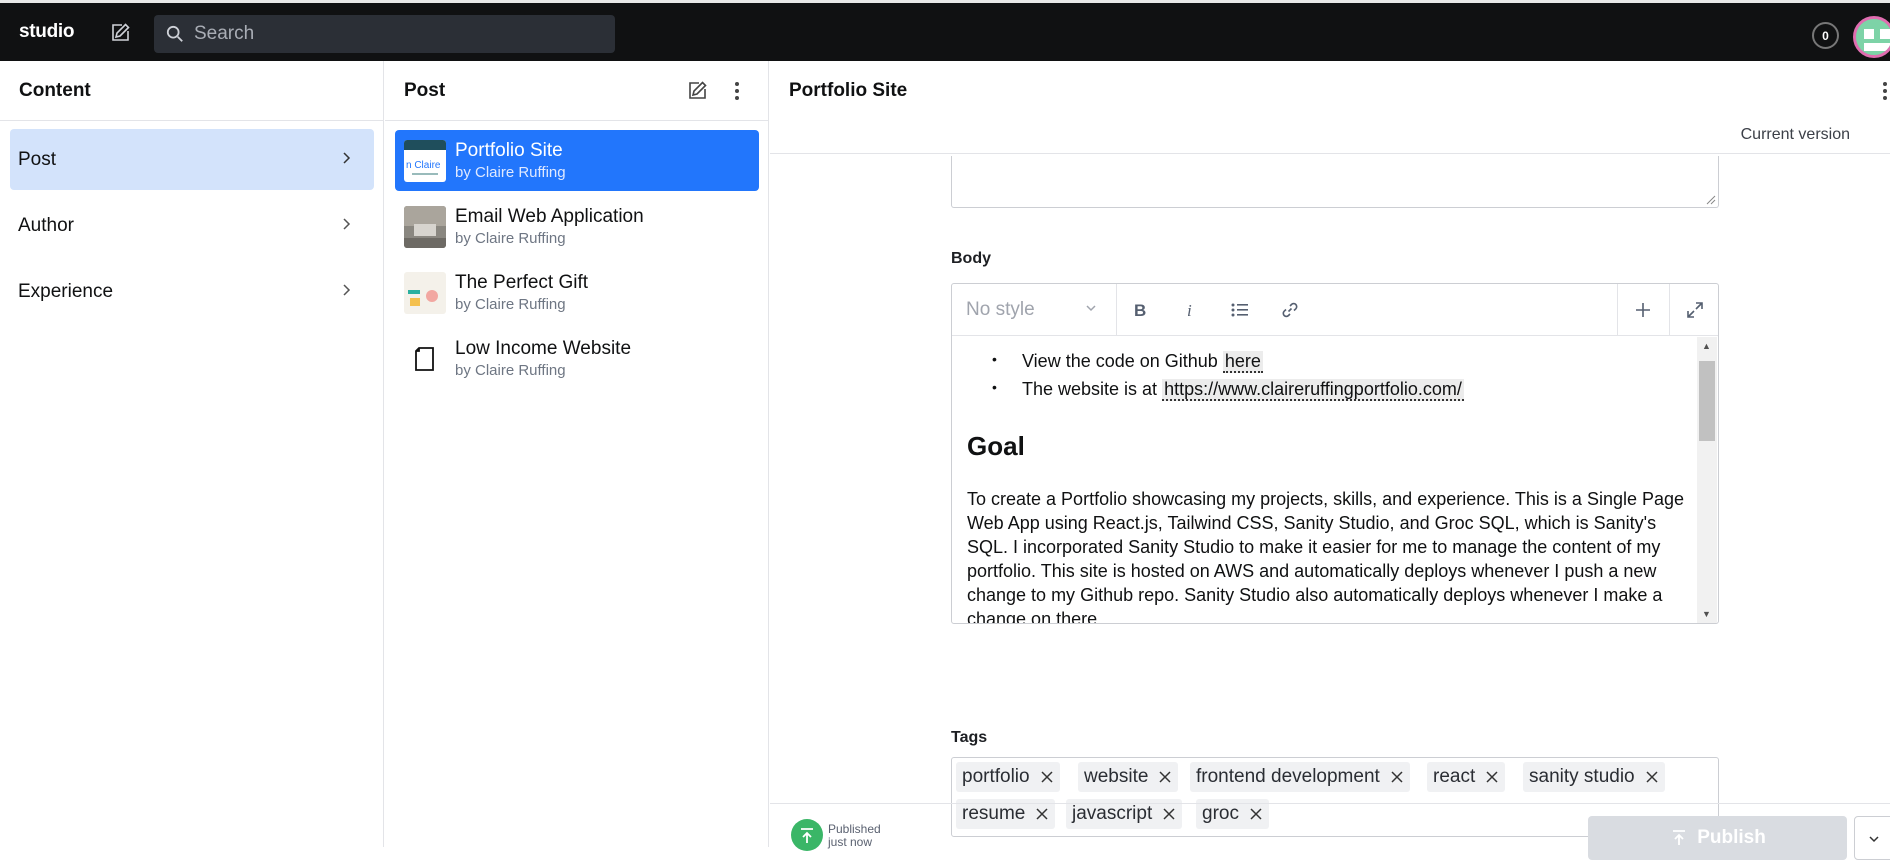 Image resolution: width=1890 pixels, height=860 pixels. I want to click on nav-item-label: Post, so click(37, 159).